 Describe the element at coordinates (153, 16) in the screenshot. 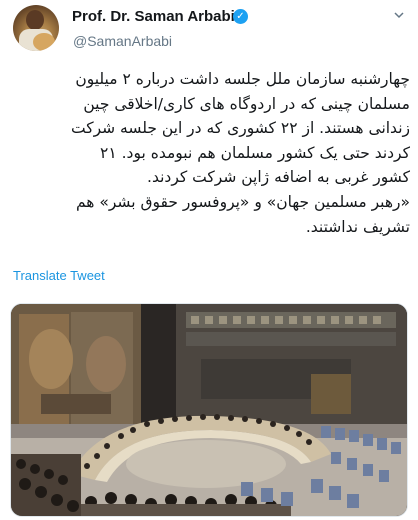

I see `author-name: Prof. Dr. Saman Arbabi` at that location.